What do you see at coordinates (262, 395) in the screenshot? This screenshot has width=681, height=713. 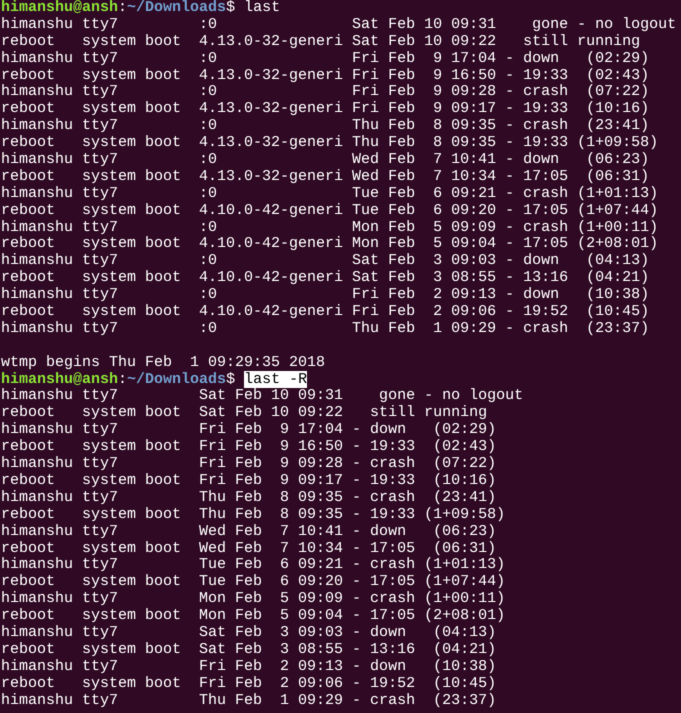 I see `output-line: himanshu tty7 Sat Feb 10 09:31 gone - no logout` at bounding box center [262, 395].